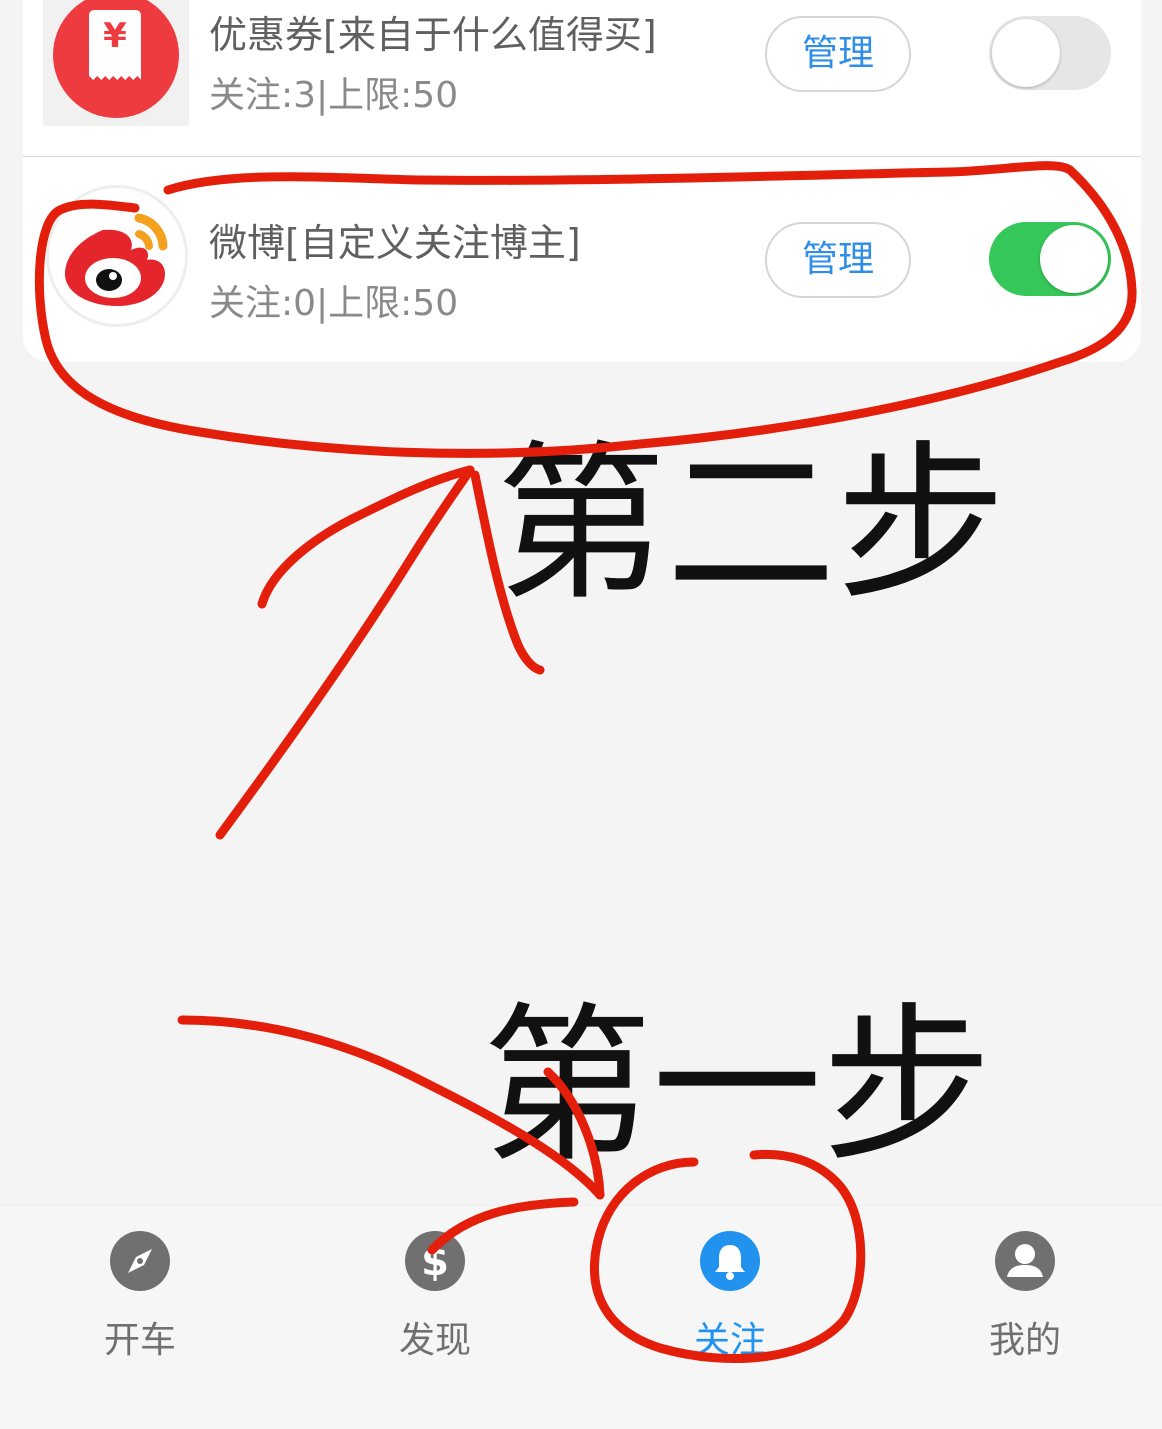 This screenshot has height=1429, width=1162. What do you see at coordinates (730, 1296) in the screenshot?
I see `nav-item-follow: 关注` at bounding box center [730, 1296].